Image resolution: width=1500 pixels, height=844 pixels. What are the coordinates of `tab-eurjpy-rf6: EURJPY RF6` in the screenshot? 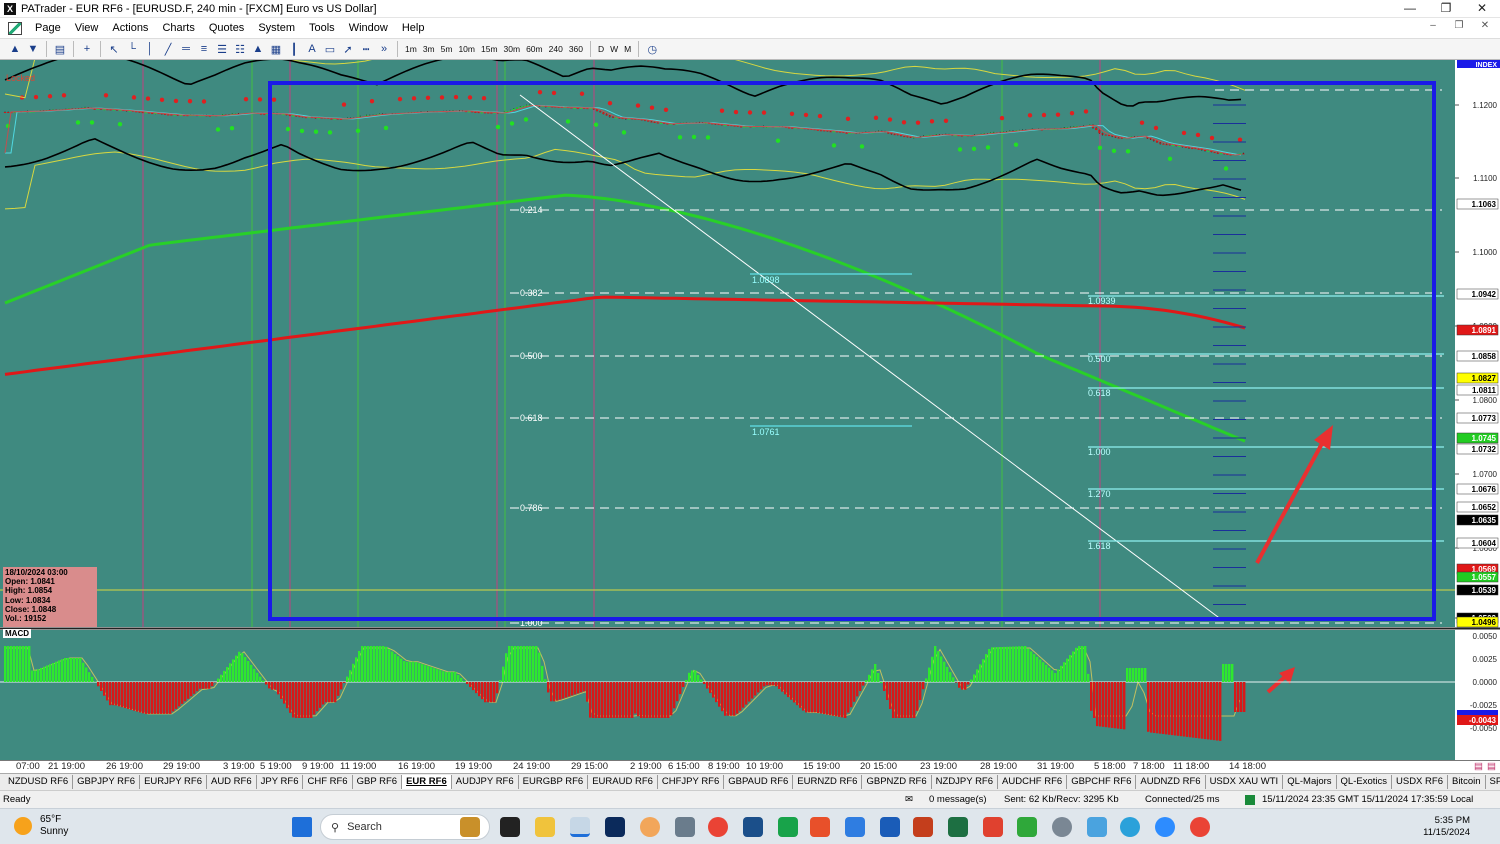 It's located at (173, 782).